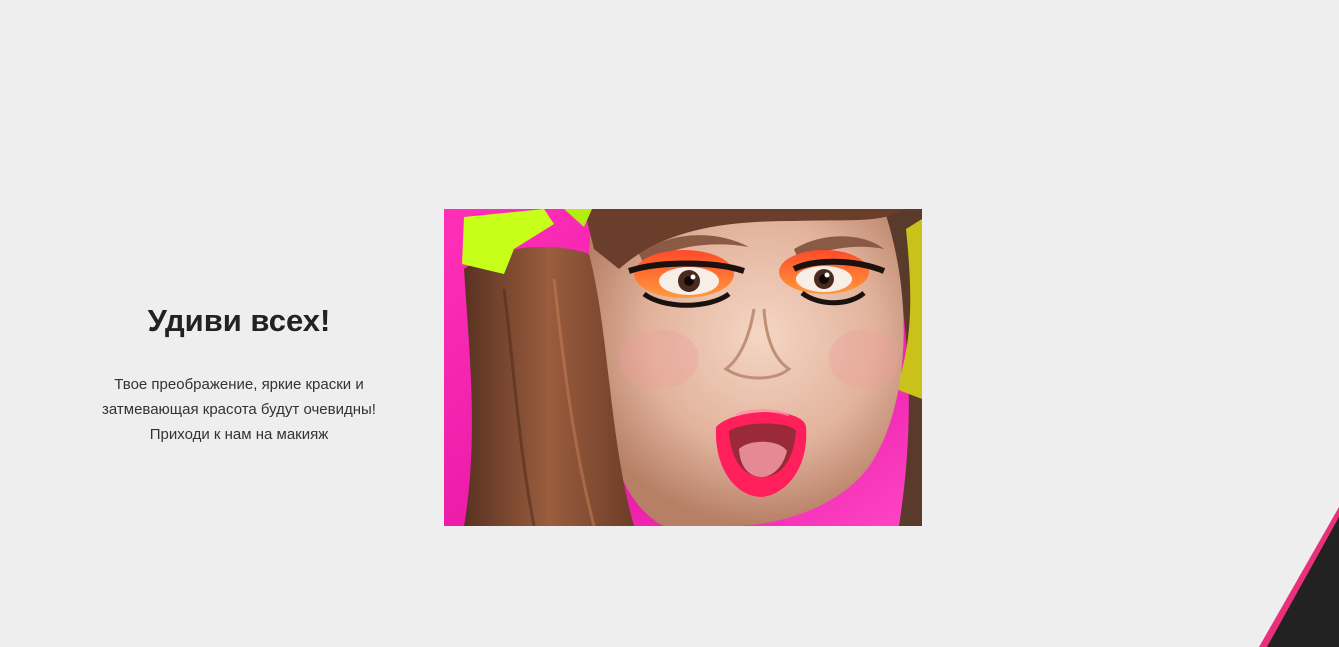 This screenshot has height=647, width=1339. What do you see at coordinates (239, 320) in the screenshot?
I see `promo-headline: Удиви всех!` at bounding box center [239, 320].